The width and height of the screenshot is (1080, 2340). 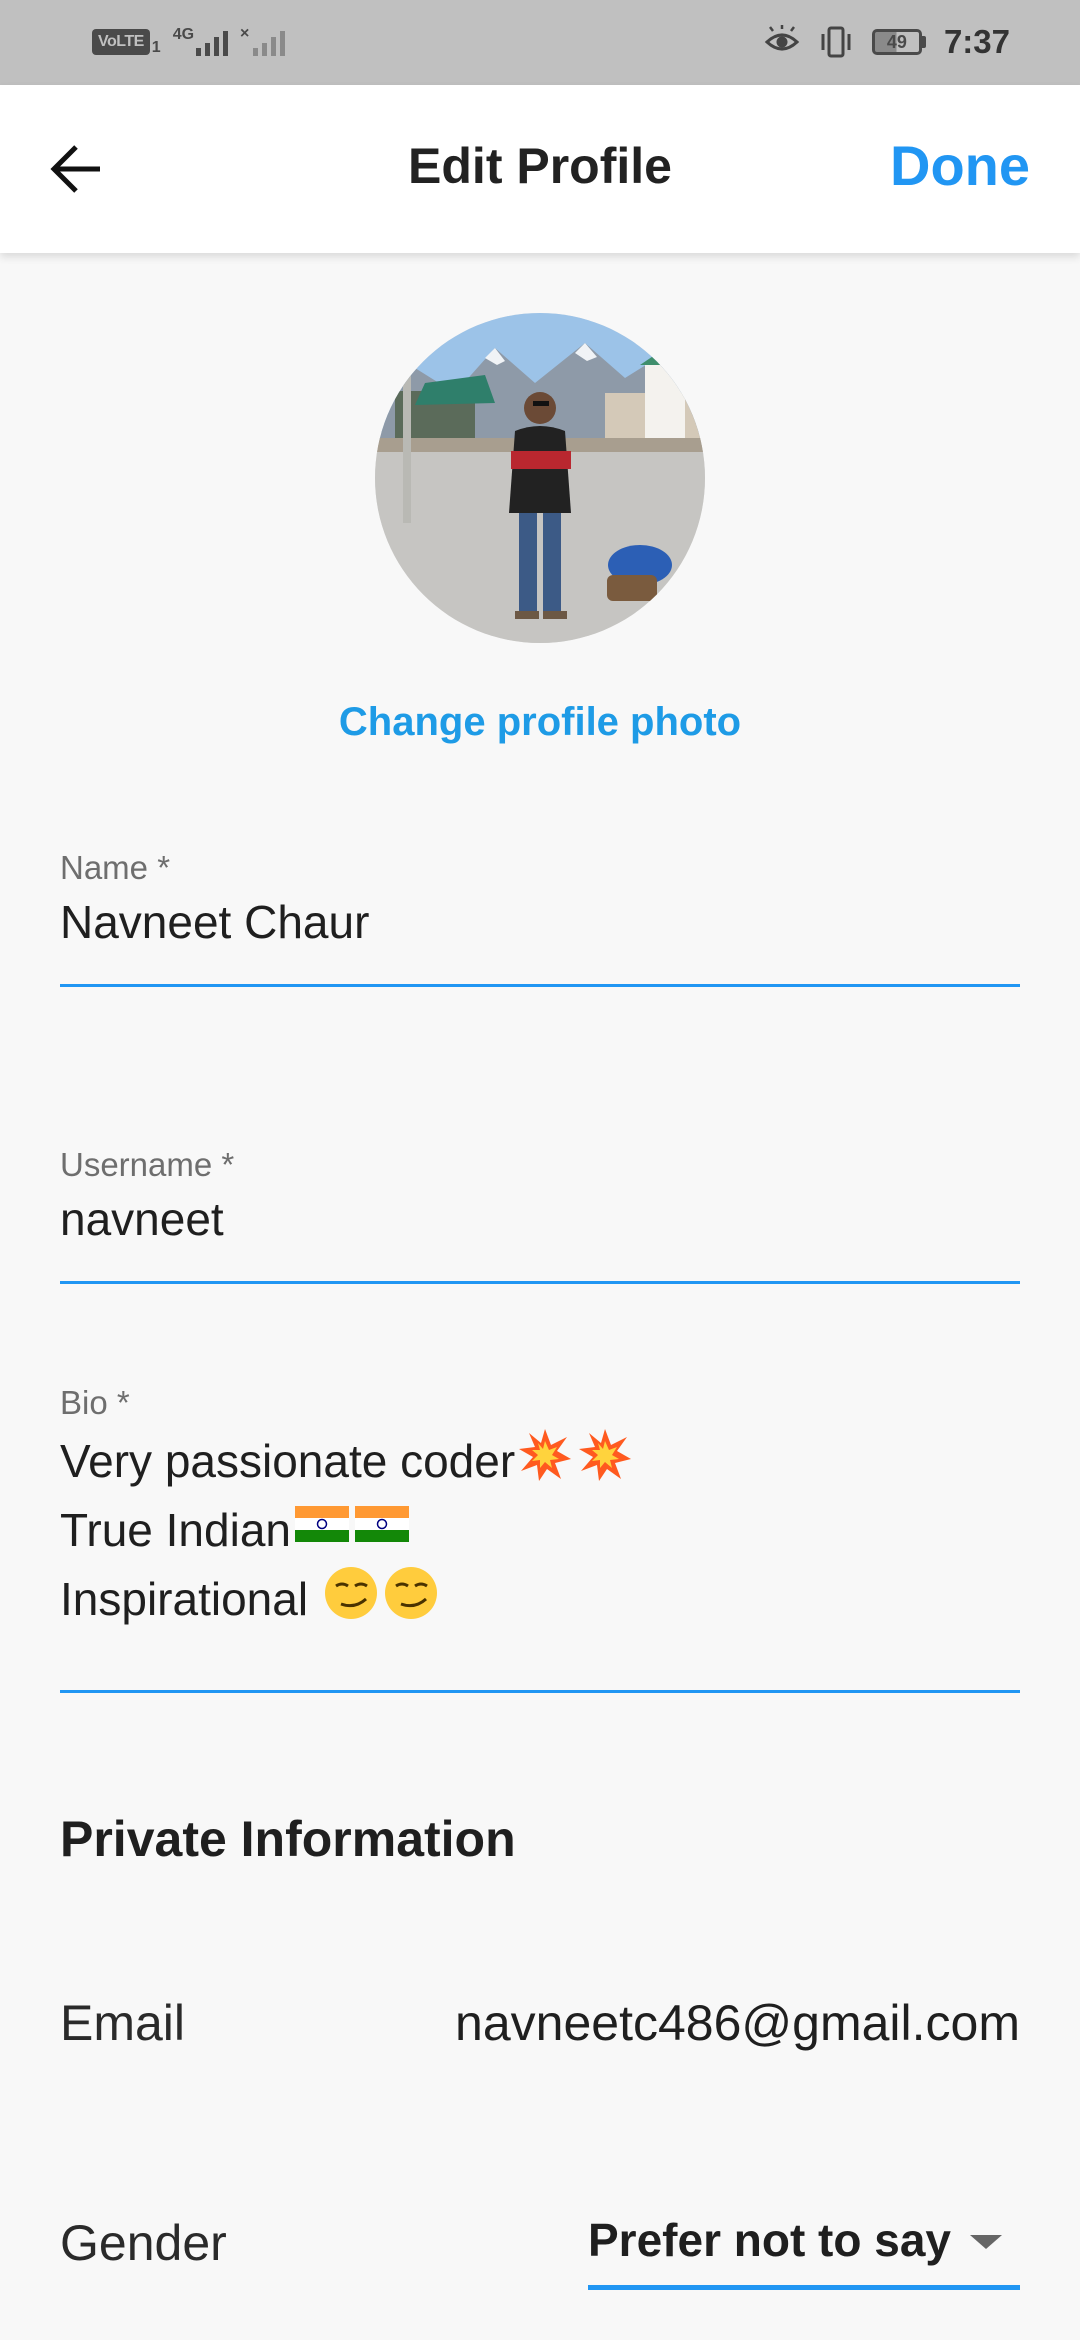 I want to click on username-input: navneet, so click(x=540, y=1219).